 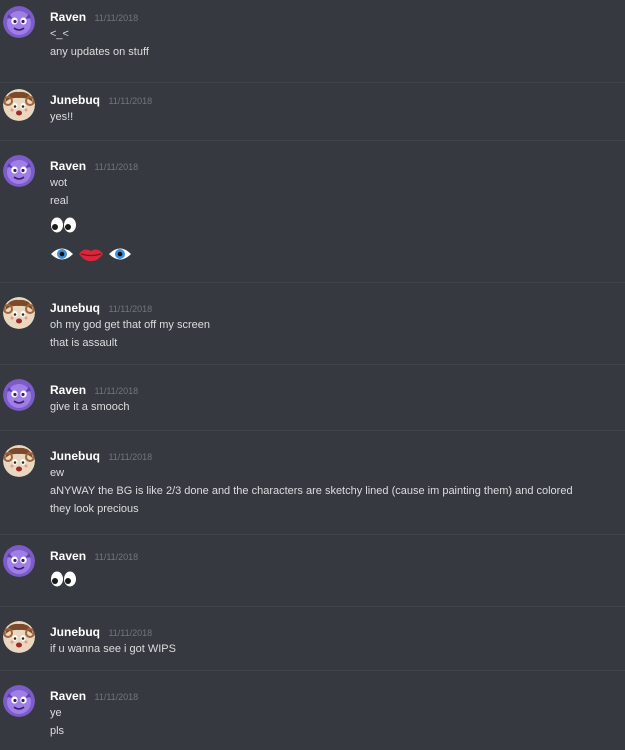 What do you see at coordinates (59, 201) in the screenshot?
I see `message-text: real` at bounding box center [59, 201].